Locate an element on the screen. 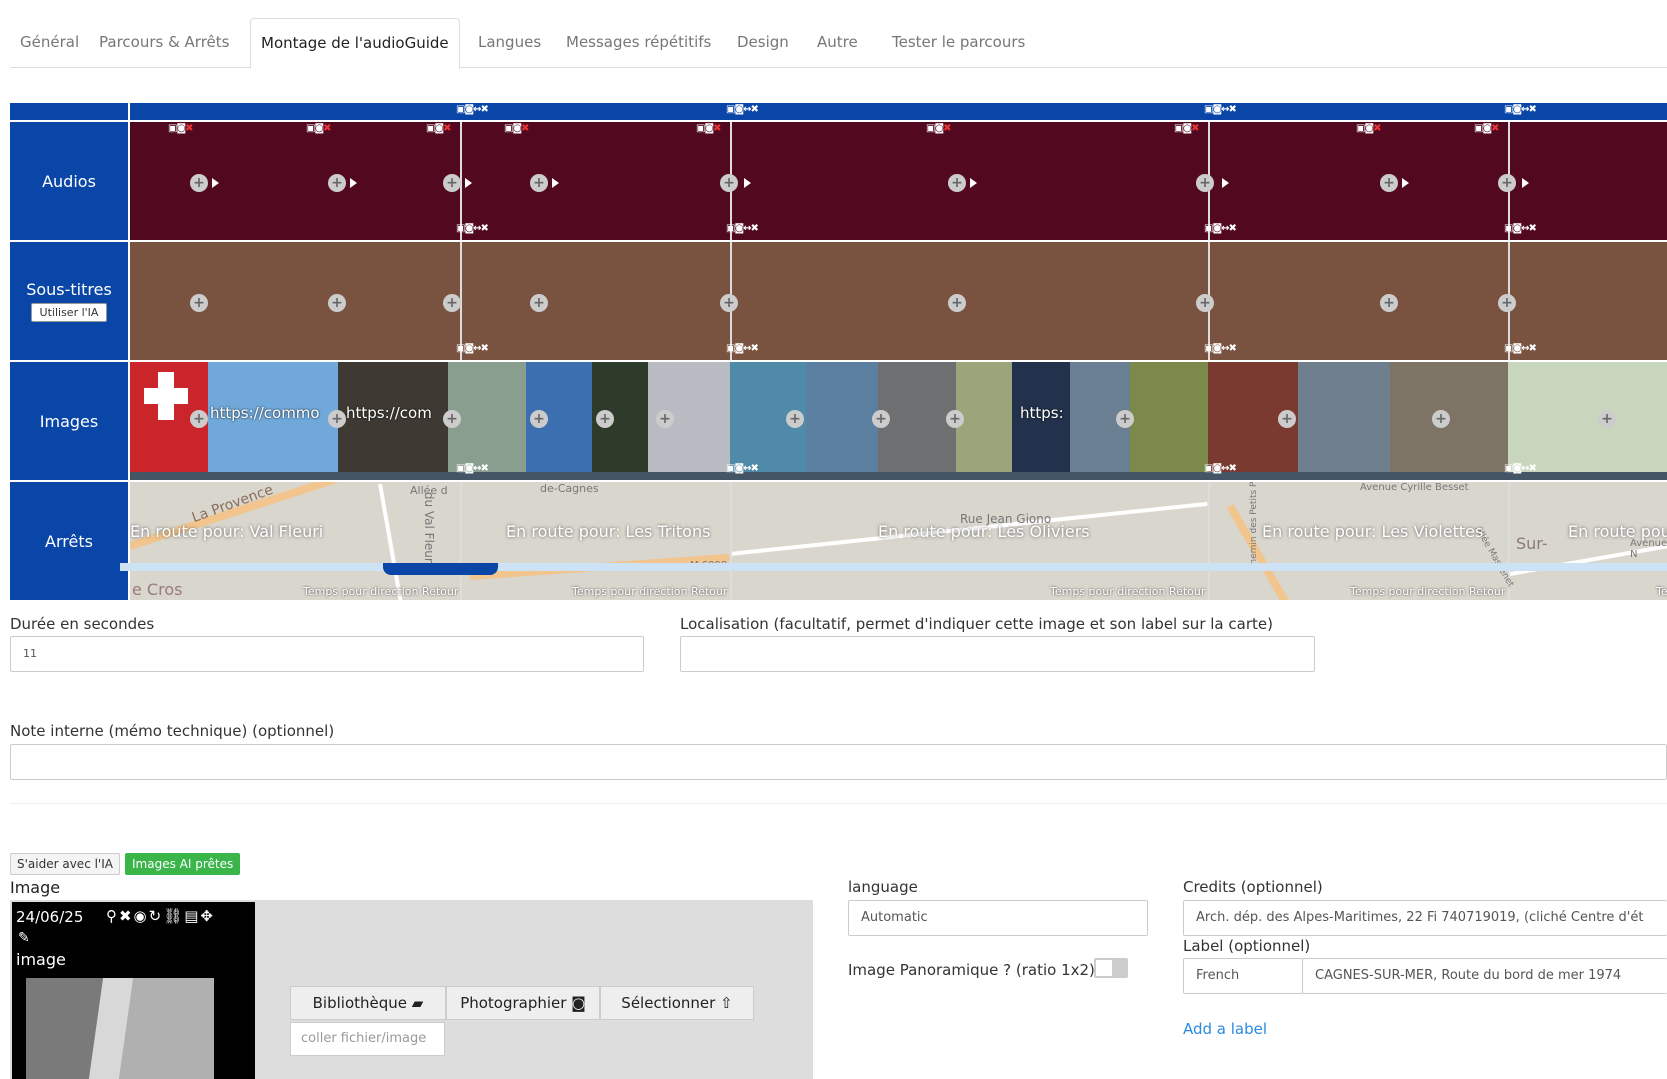 The height and width of the screenshot is (1079, 1667). paste-input: coller fichier/image is located at coordinates (367, 1039).